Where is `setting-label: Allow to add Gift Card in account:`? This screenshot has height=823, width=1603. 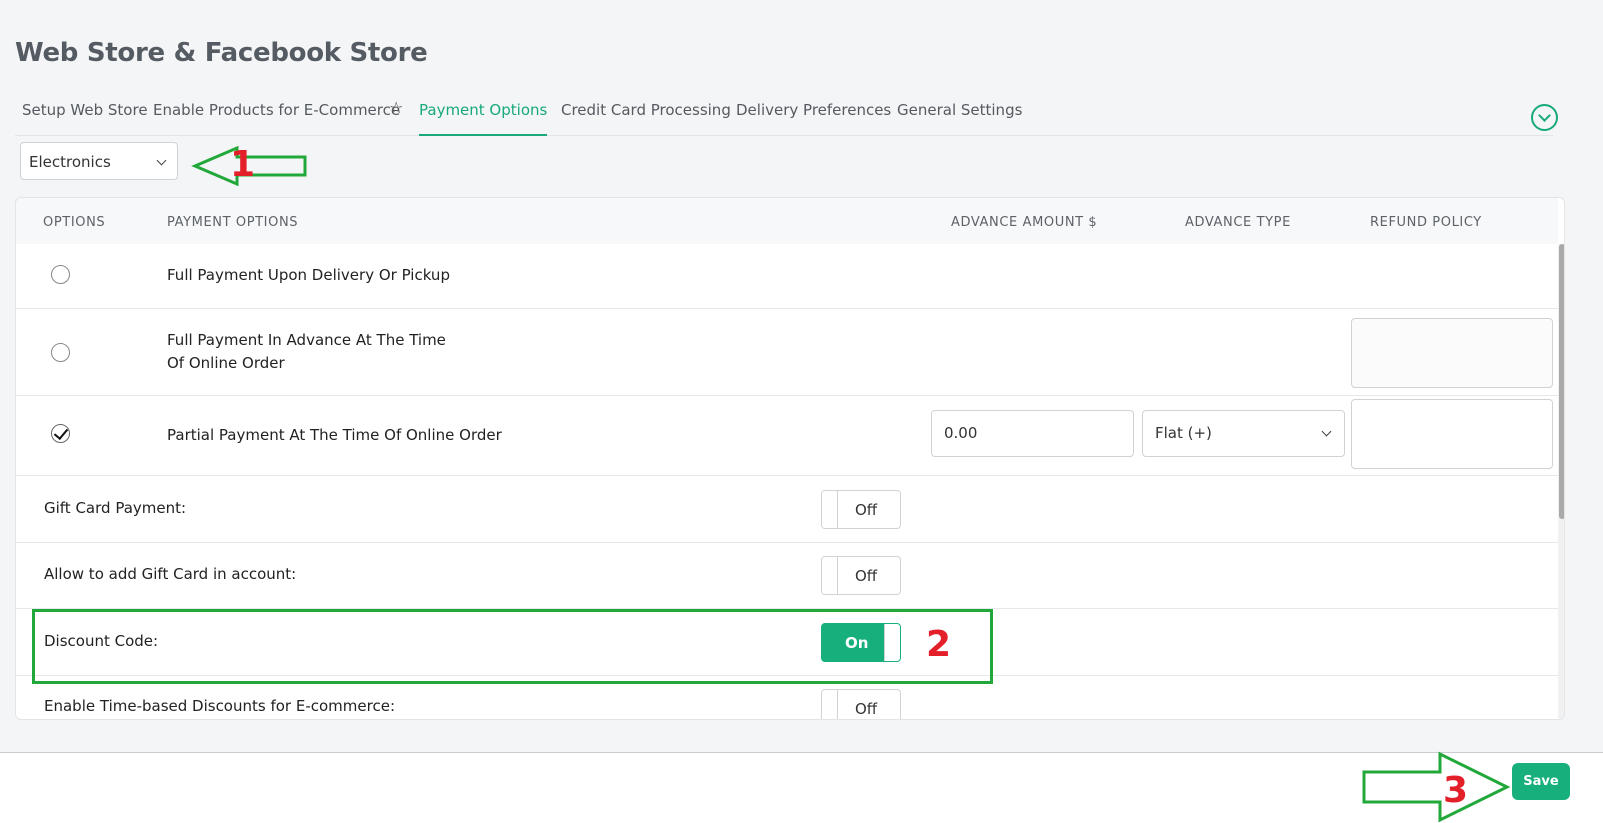
setting-label: Allow to add Gift Card in account: is located at coordinates (170, 574).